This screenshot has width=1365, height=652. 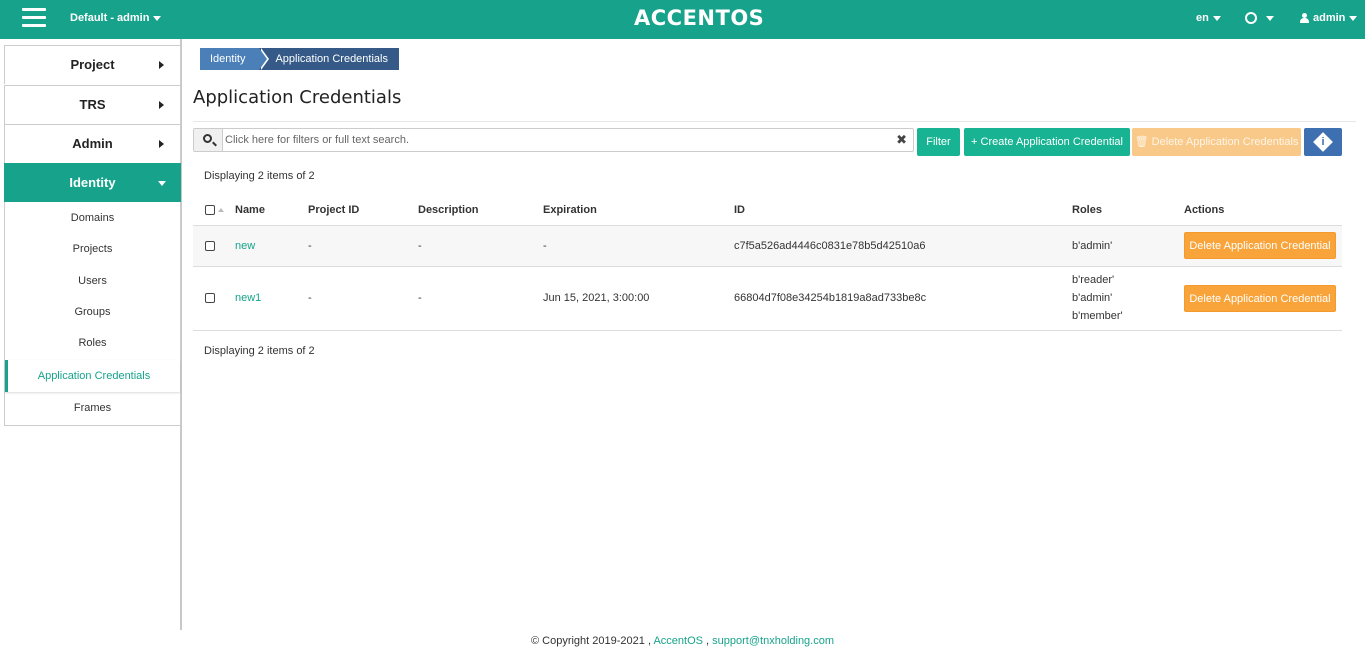 What do you see at coordinates (34, 18) in the screenshot?
I see `hamburger-menu-icon` at bounding box center [34, 18].